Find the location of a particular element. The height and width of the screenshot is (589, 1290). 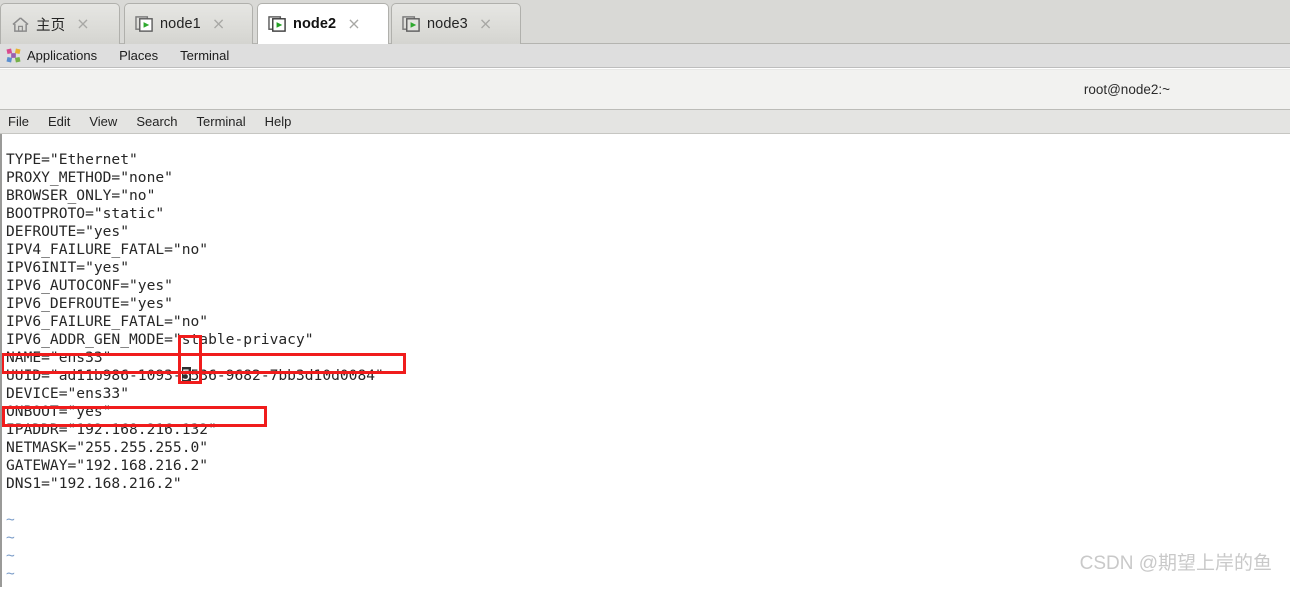

panel-item-applications: Applications is located at coordinates (62, 55).